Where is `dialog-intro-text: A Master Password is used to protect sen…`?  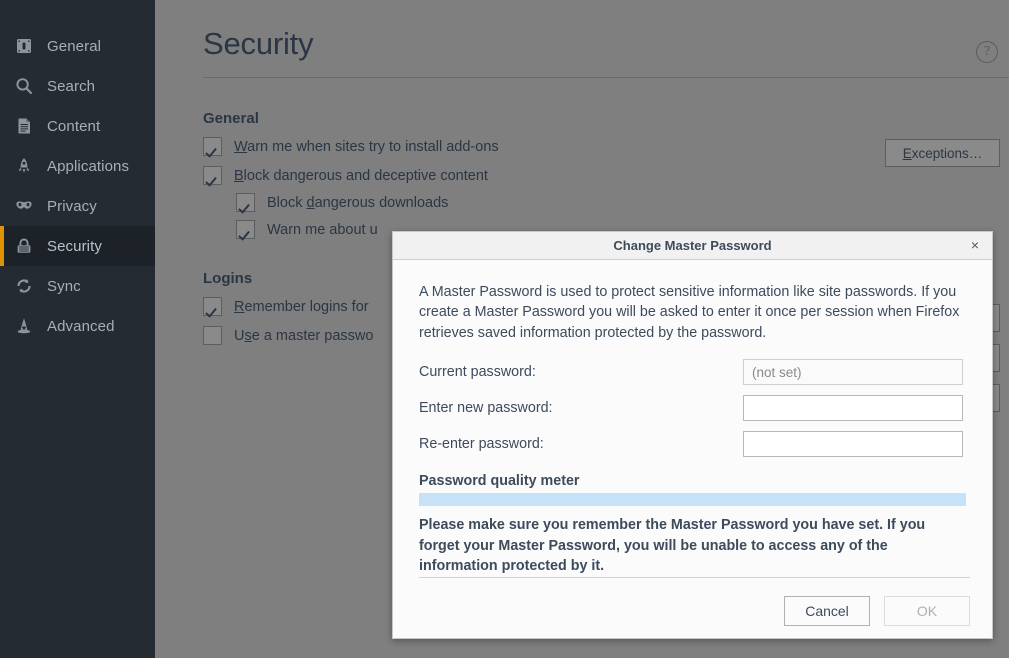
dialog-intro-text: A Master Password is used to protect sen… is located at coordinates (689, 312).